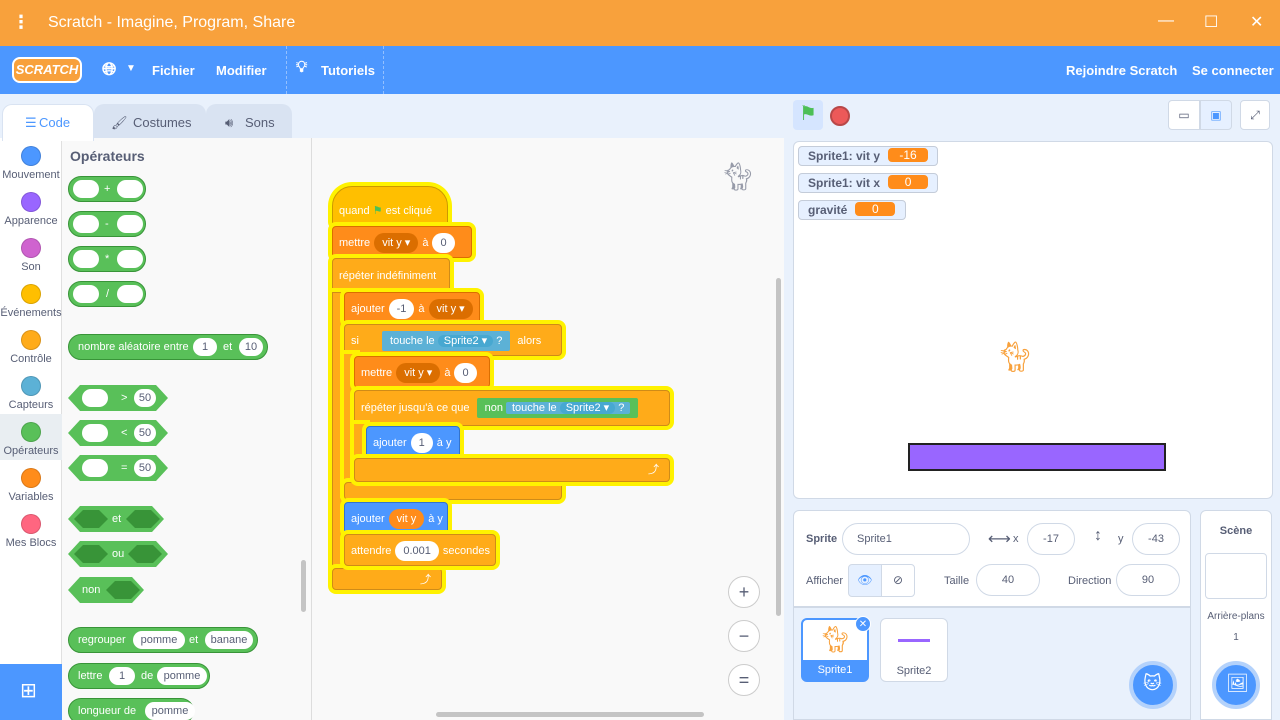  I want to click on globe-icon: 🌐︎, so click(109, 69).